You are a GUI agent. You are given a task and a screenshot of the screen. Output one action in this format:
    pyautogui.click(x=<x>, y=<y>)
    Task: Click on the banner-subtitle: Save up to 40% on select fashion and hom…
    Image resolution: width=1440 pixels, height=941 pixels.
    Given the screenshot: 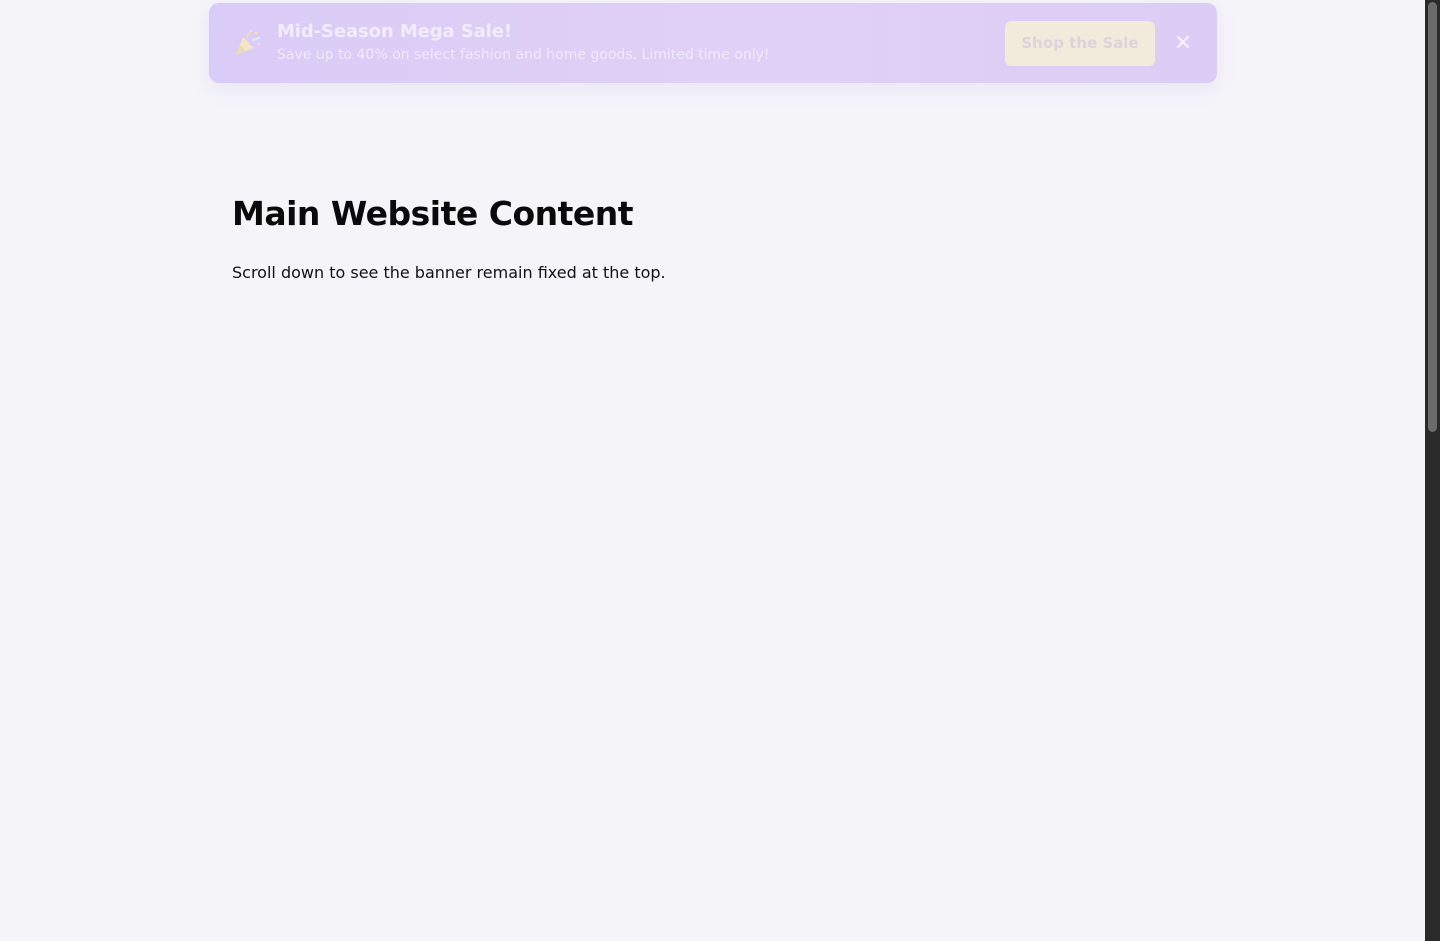 What is the action you would take?
    pyautogui.click(x=523, y=54)
    